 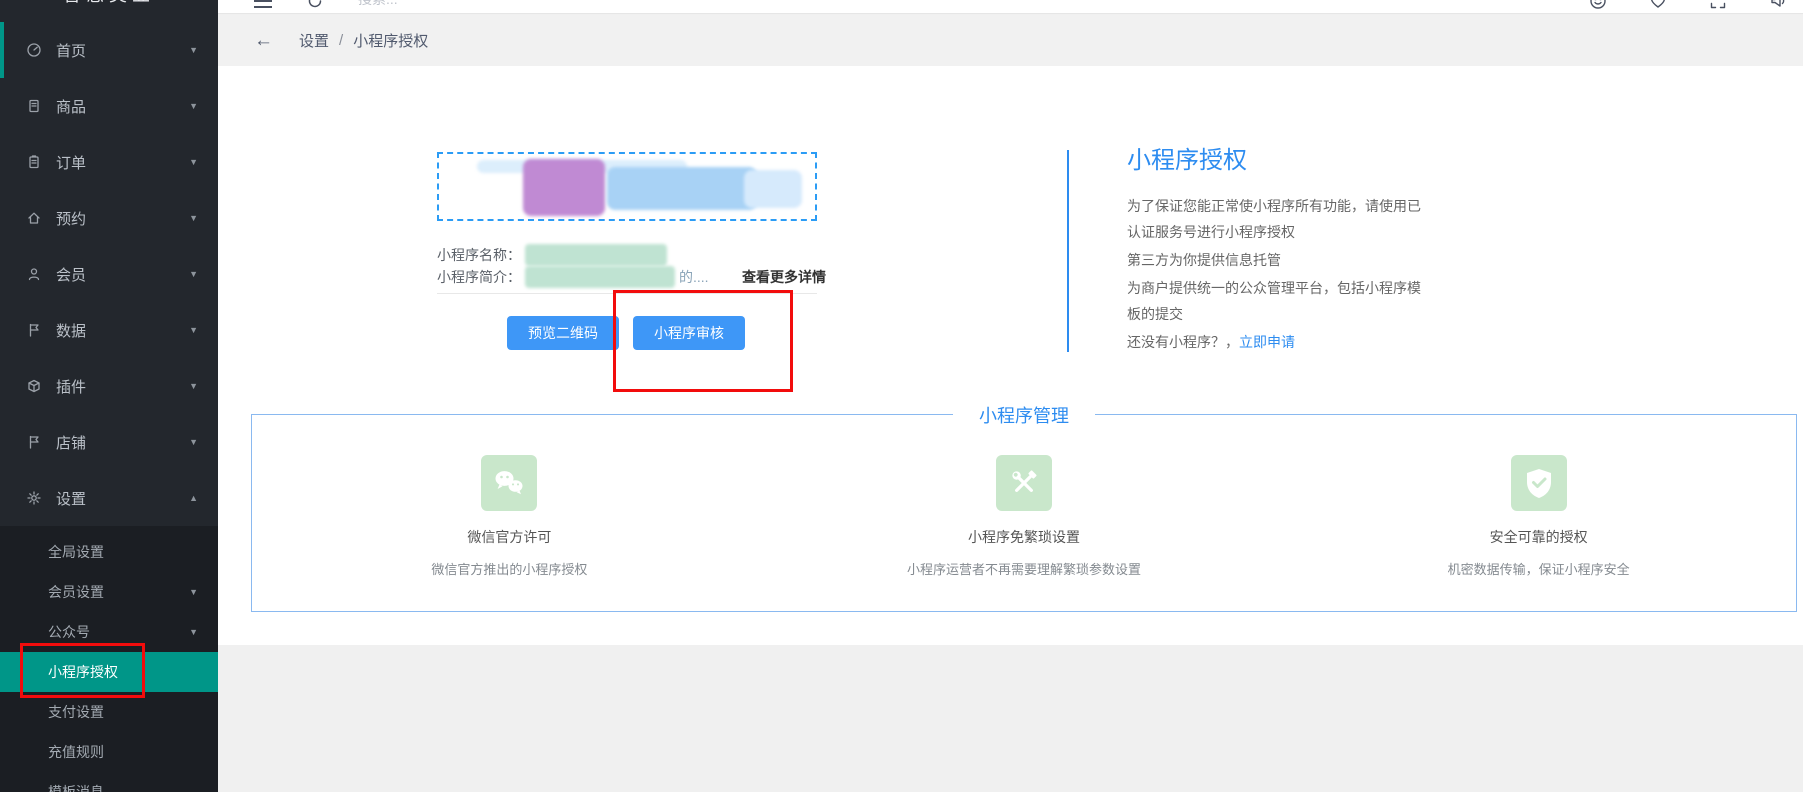 What do you see at coordinates (71, 331) in the screenshot?
I see `sidebar-item-label: 数据` at bounding box center [71, 331].